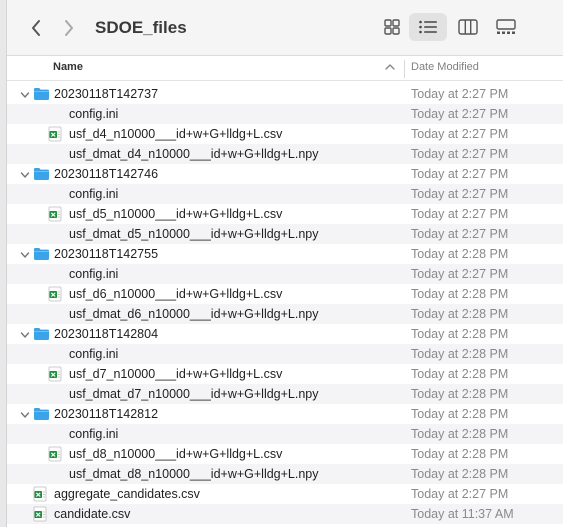 This screenshot has height=527, width=563. What do you see at coordinates (285, 174) in the screenshot?
I see `folder-row: 20230118T142746 Today at 2:27 PM` at bounding box center [285, 174].